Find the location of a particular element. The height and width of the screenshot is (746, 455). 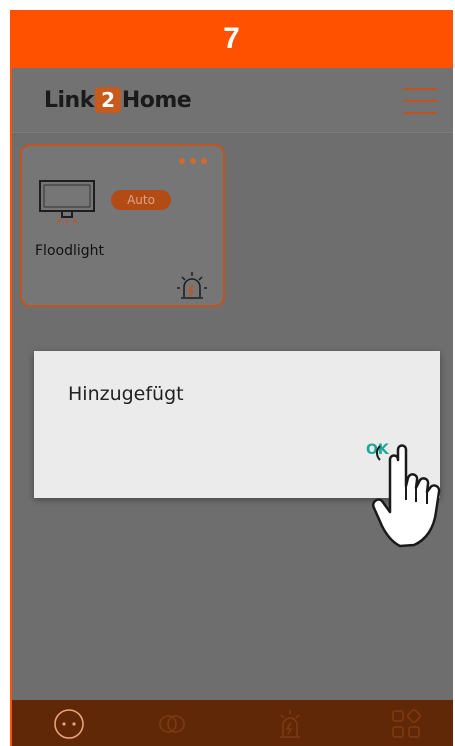

floodlight-device-icon is located at coordinates (67, 202).